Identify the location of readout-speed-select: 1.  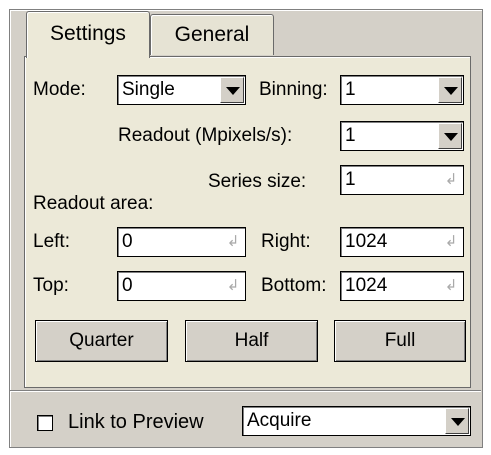
(402, 136).